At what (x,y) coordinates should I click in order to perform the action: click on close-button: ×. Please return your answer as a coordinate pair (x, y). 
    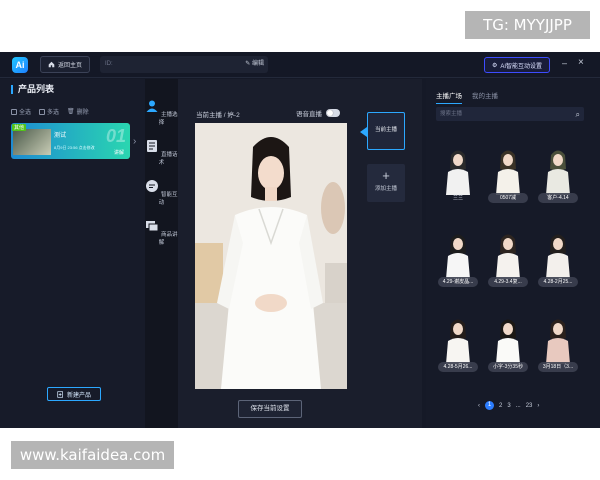
    Looking at the image, I should click on (581, 62).